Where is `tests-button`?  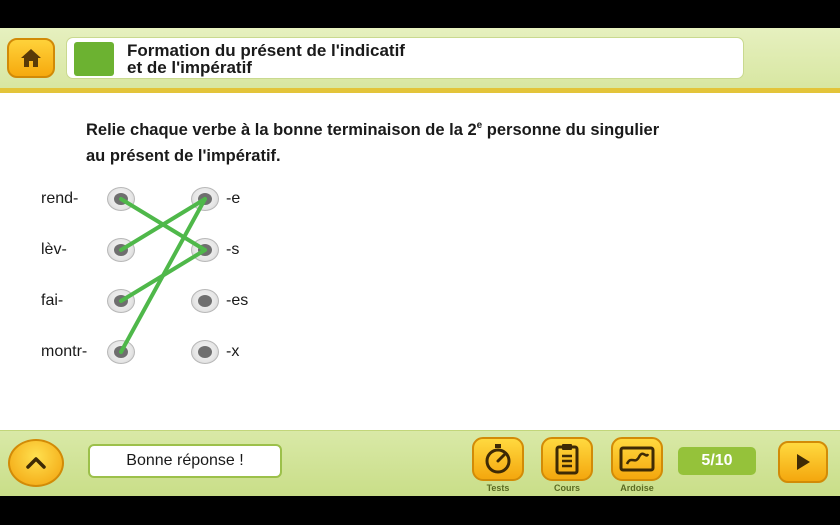
tests-button is located at coordinates (498, 459).